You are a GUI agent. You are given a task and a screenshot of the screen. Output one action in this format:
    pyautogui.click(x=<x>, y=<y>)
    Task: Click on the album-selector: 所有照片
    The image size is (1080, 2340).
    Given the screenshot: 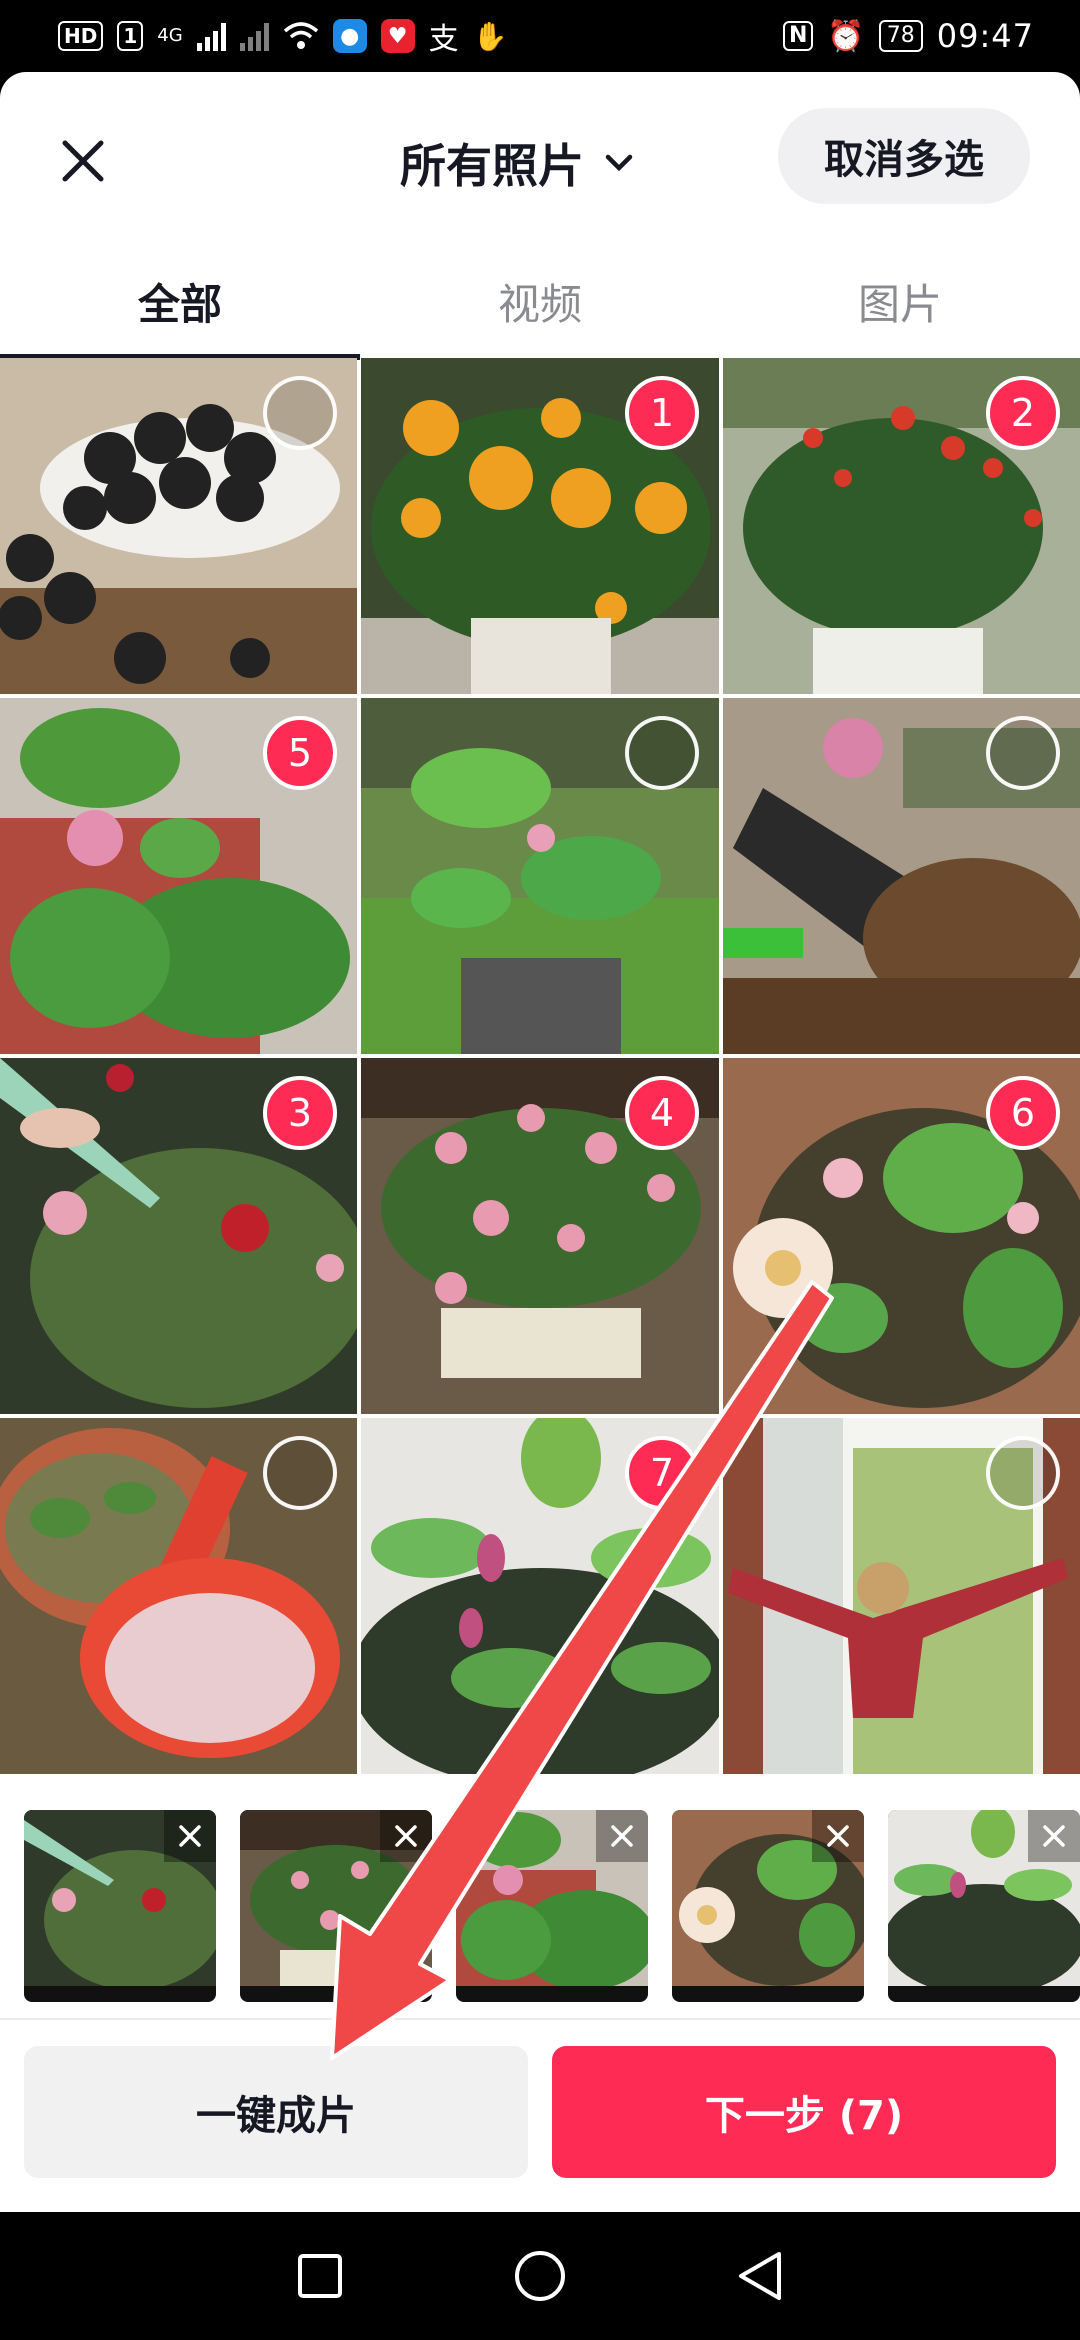 What is the action you would take?
    pyautogui.click(x=517, y=163)
    